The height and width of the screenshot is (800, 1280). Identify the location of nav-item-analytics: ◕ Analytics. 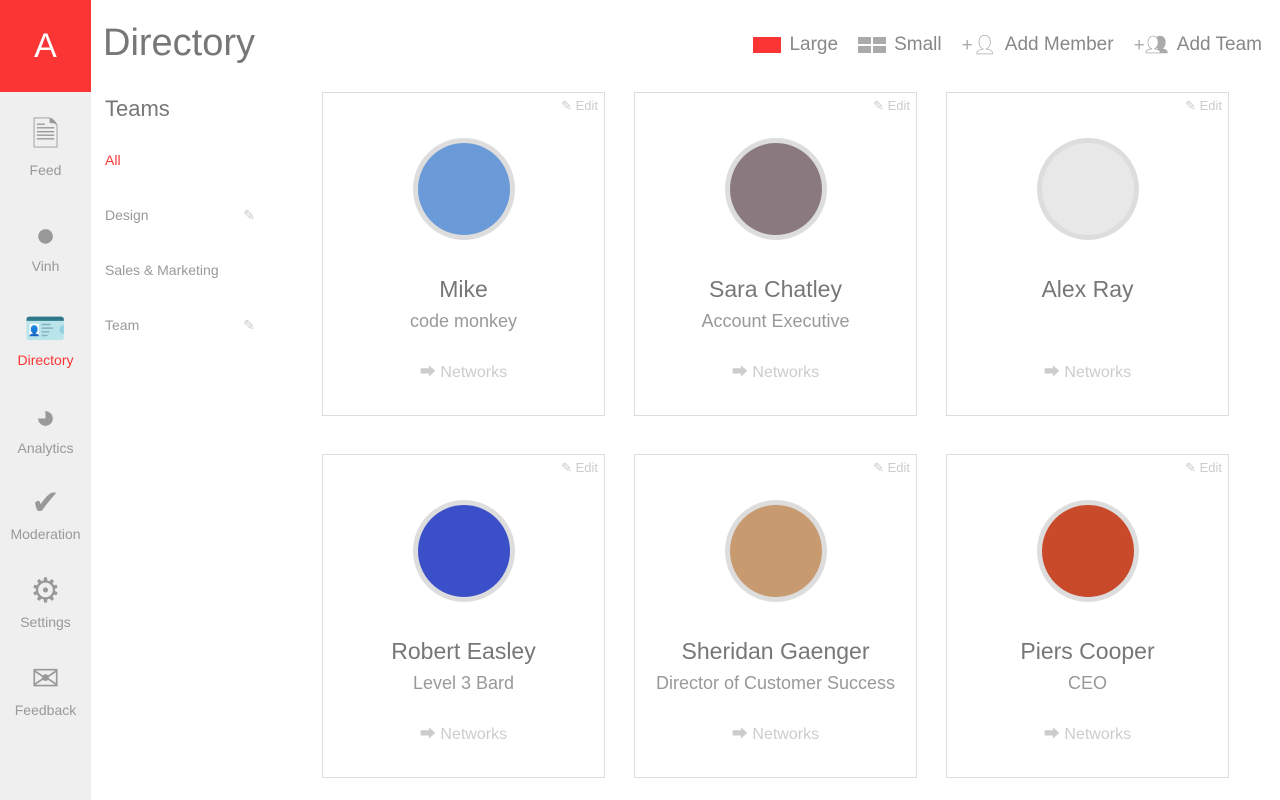
(45, 427).